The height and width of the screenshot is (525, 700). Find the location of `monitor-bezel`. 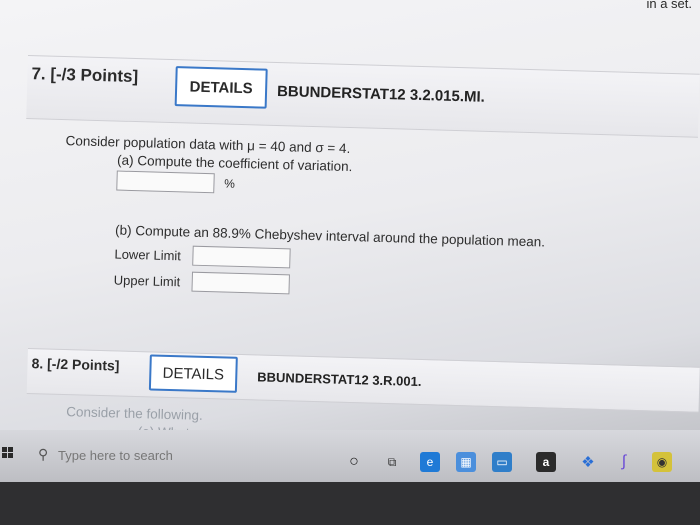

monitor-bezel is located at coordinates (350, 503).